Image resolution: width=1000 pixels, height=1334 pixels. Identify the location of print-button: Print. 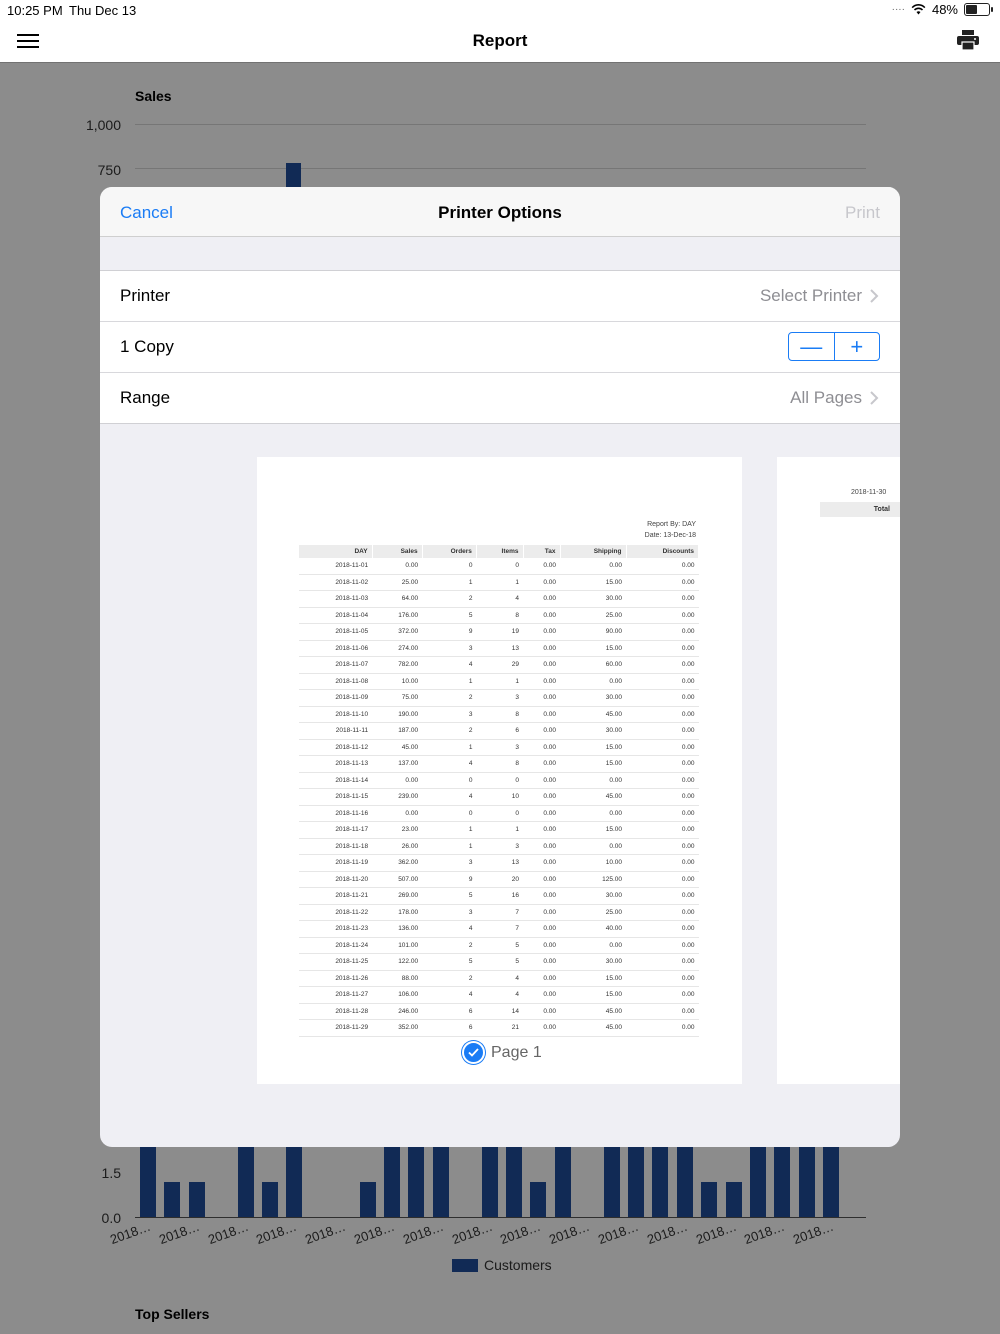
(862, 213).